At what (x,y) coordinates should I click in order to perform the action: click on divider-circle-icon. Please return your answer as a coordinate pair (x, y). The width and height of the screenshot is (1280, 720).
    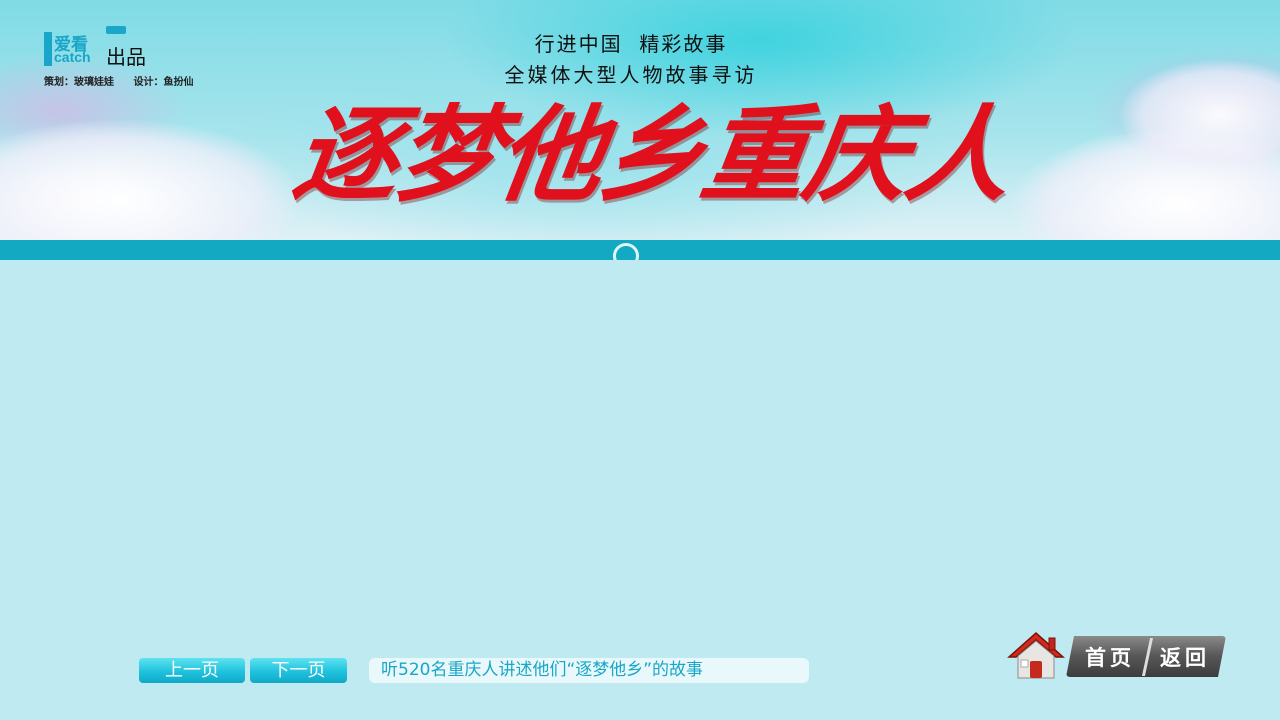
    Looking at the image, I should click on (626, 251).